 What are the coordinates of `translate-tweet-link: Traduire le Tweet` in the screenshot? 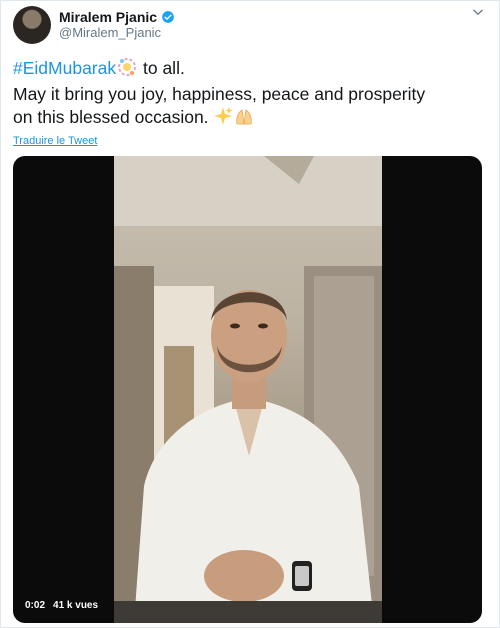 It's located at (55, 141).